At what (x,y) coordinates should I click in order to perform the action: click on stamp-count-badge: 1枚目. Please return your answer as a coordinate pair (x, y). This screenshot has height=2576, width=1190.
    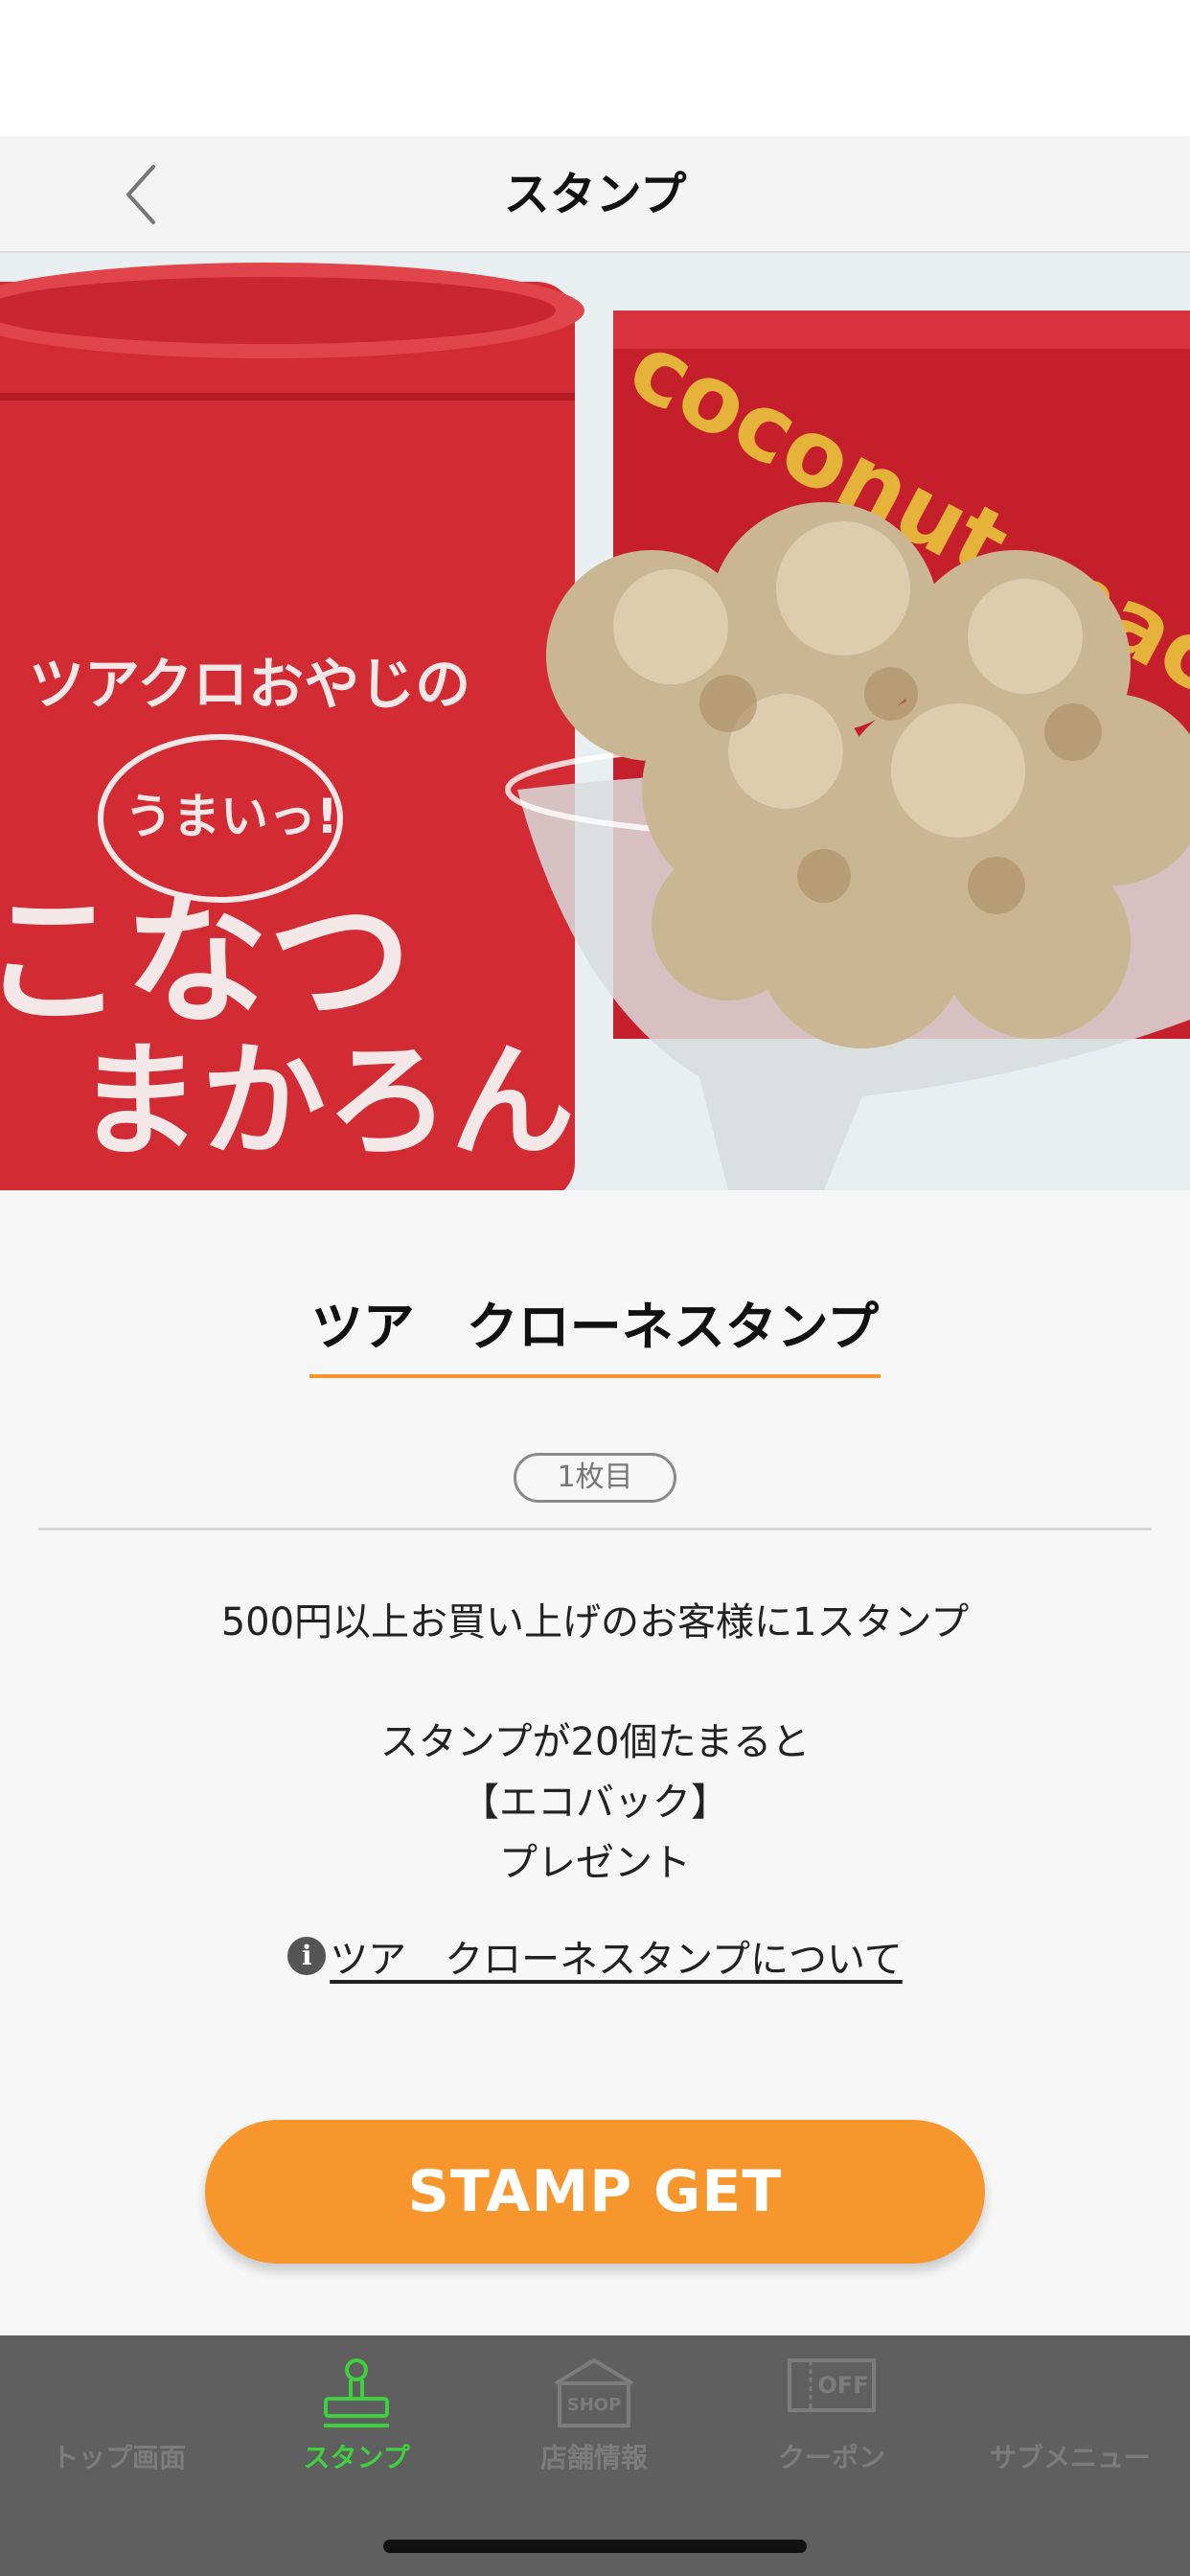
    Looking at the image, I should click on (595, 1478).